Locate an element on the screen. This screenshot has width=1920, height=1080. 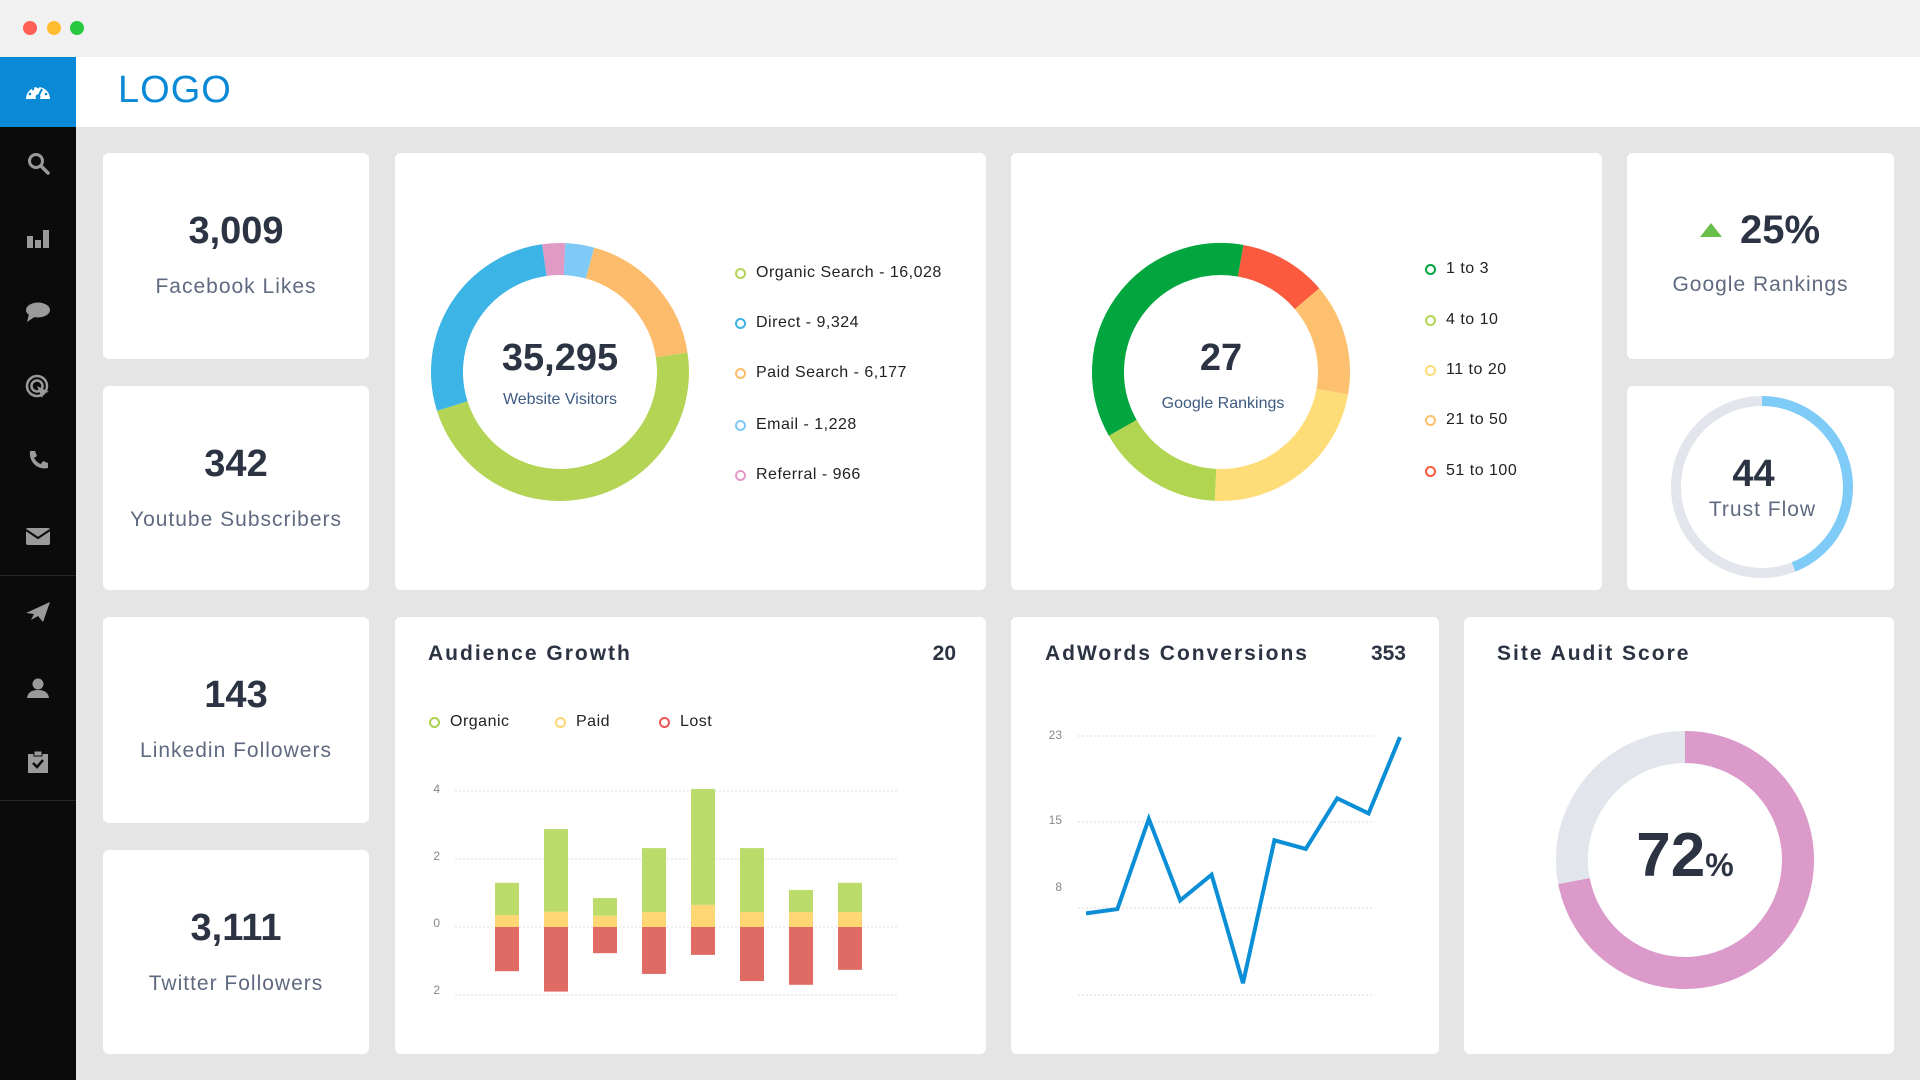
adwords-line is located at coordinates (1243, 860).